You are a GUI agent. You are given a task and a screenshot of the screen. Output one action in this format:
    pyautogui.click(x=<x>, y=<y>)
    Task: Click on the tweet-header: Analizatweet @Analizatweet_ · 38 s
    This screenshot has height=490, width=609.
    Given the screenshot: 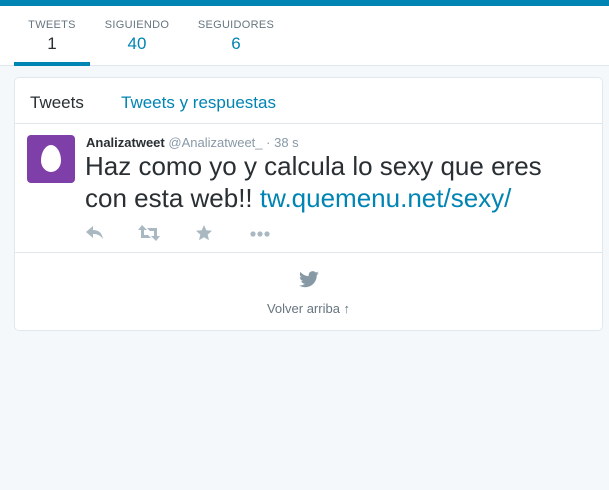 What is the action you would take?
    pyautogui.click(x=192, y=142)
    